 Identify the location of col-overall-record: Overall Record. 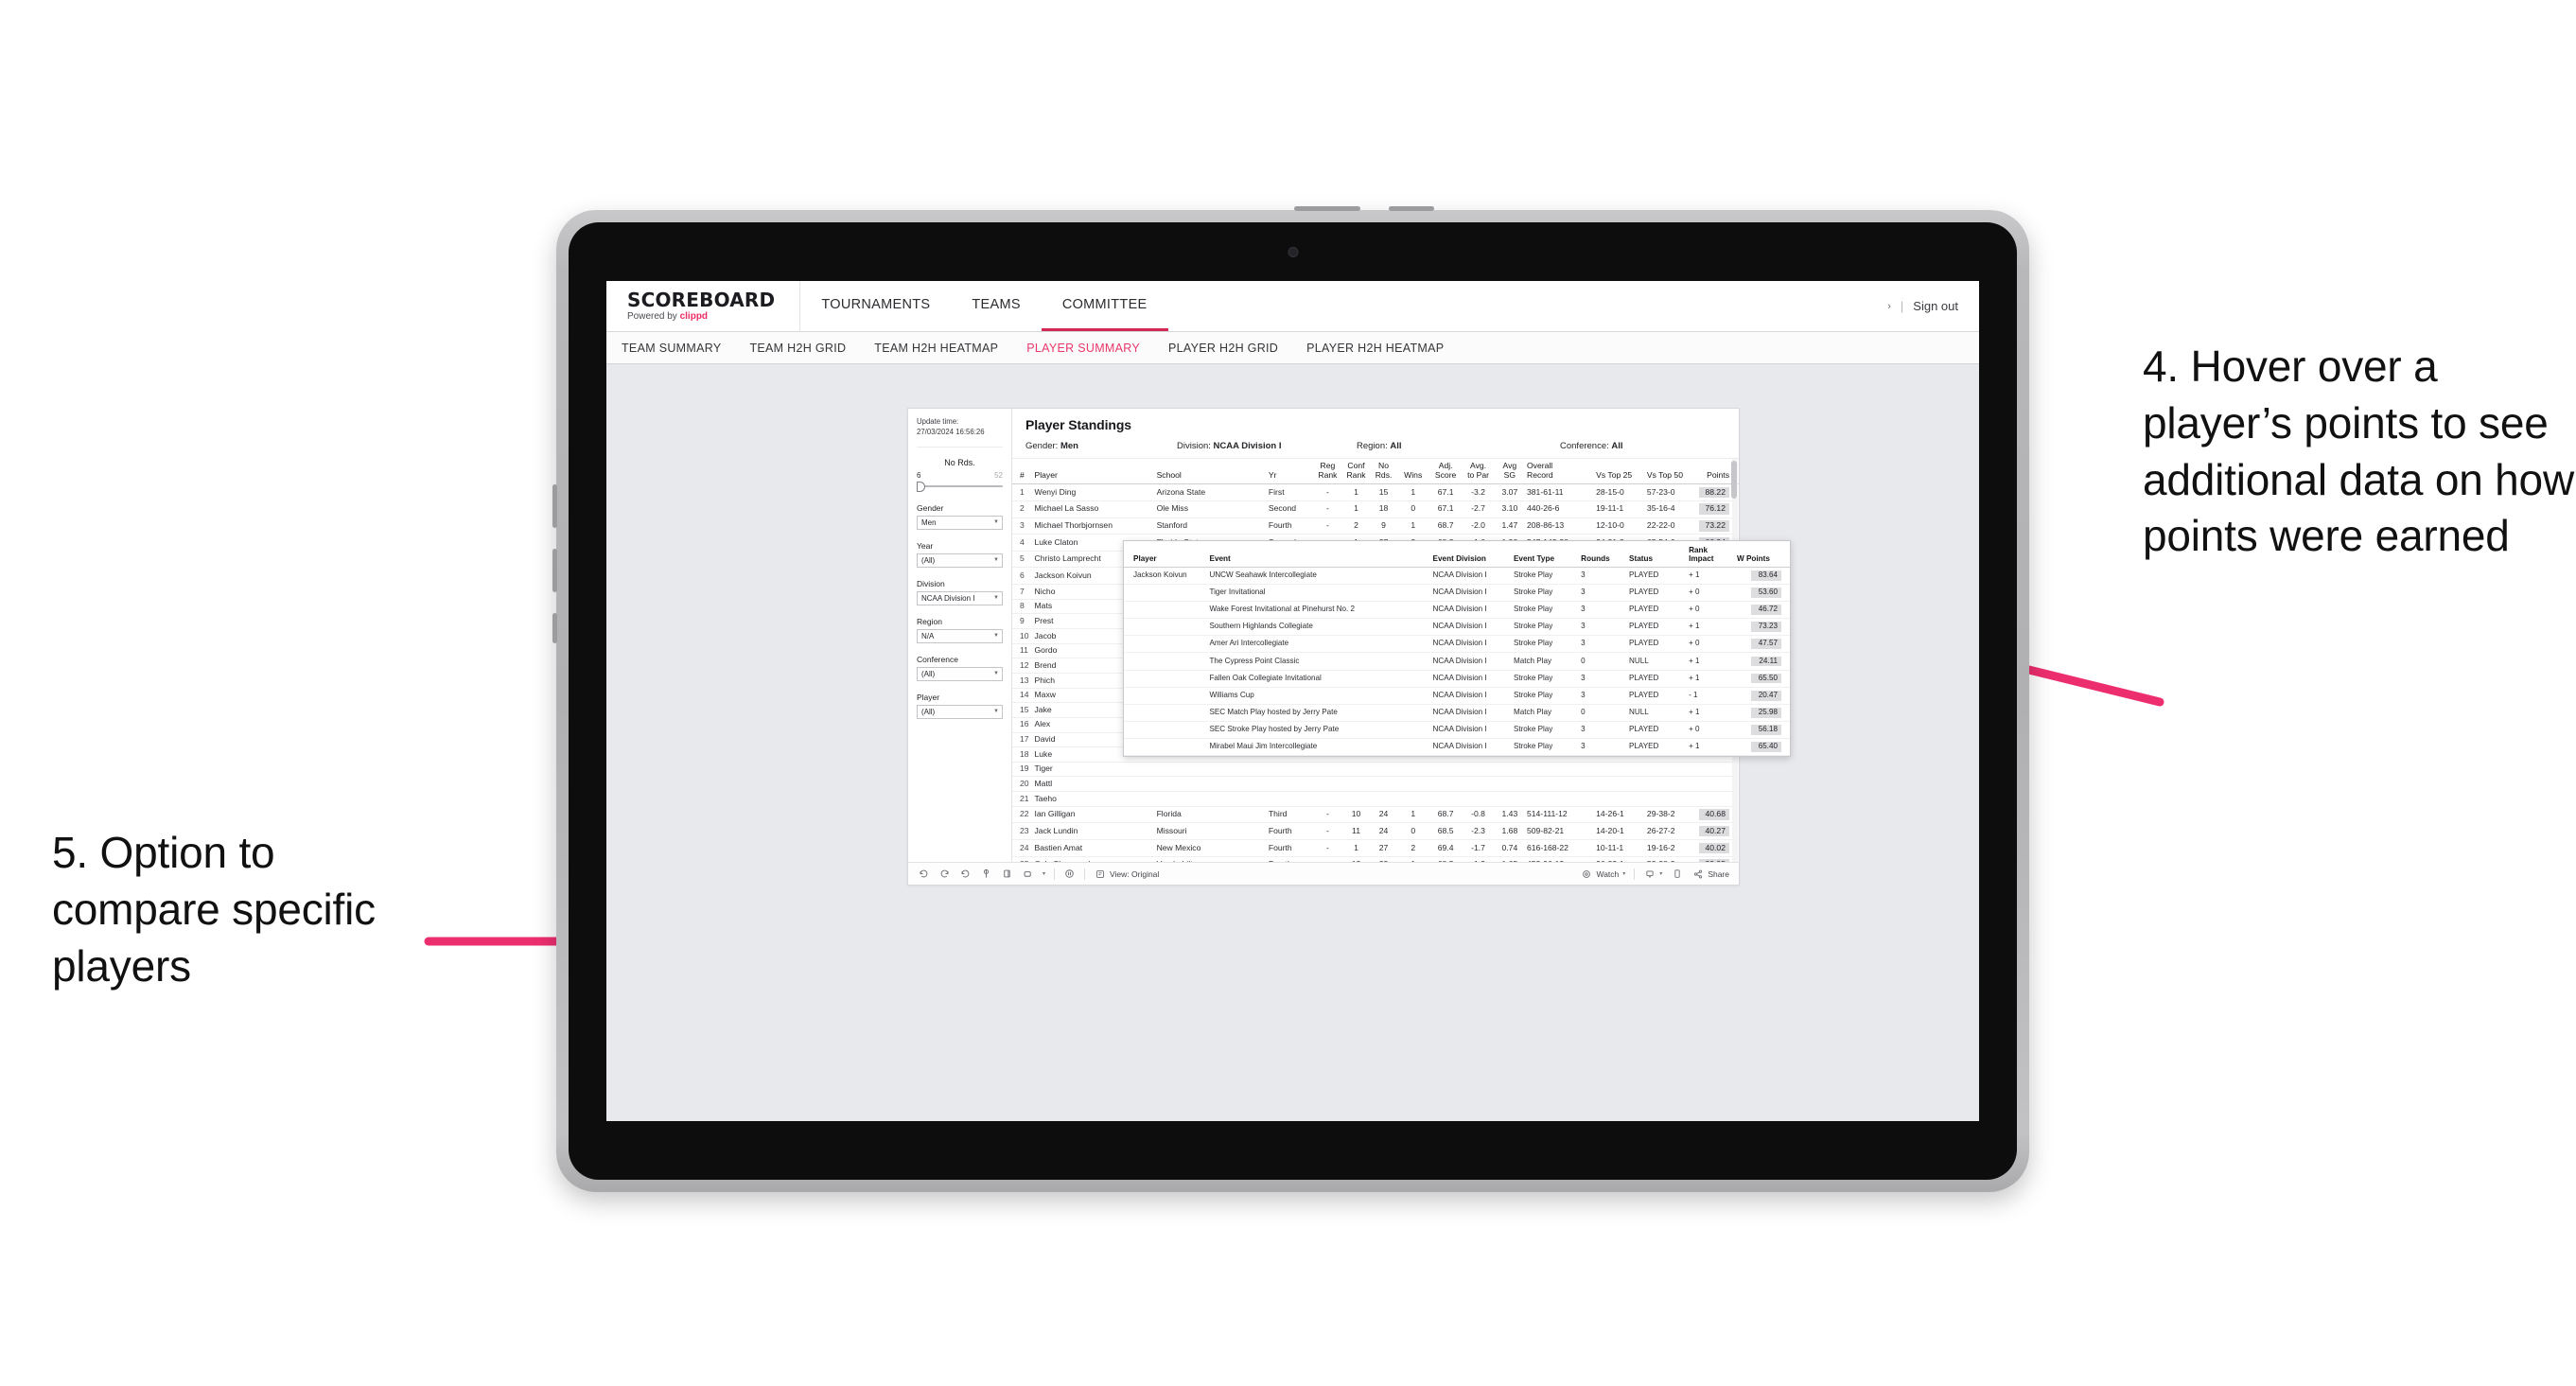
(1560, 472).